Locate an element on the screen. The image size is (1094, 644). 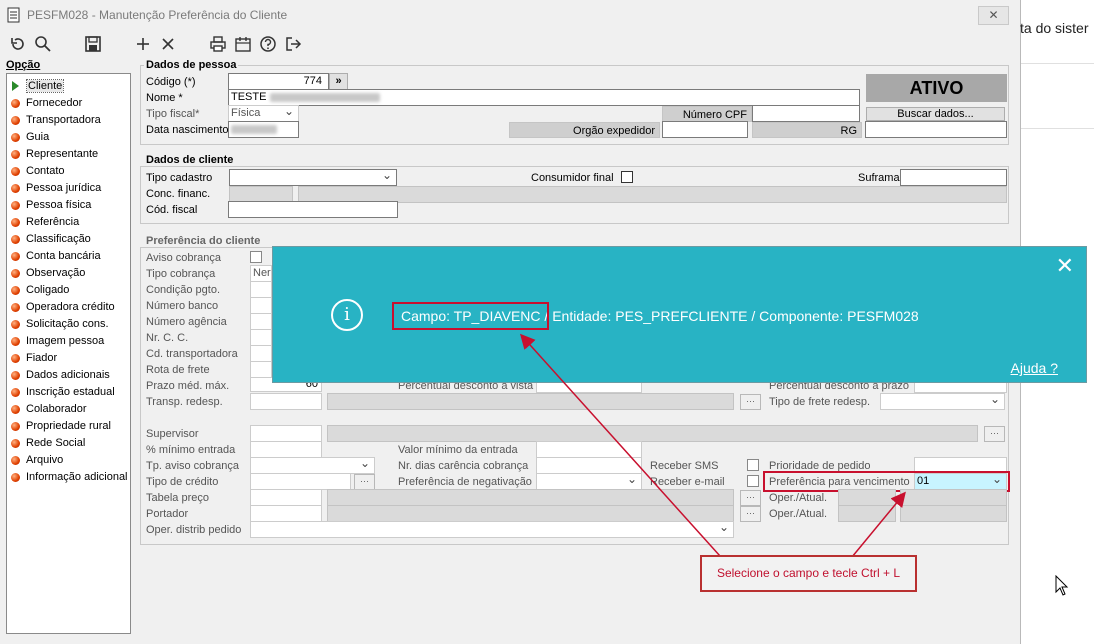
annotation-arrows is located at coordinates (712, 445).